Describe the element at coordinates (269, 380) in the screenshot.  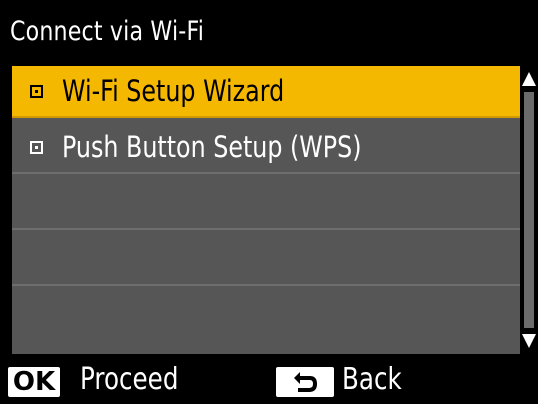
I see `footer-bar: OK Proceed Back` at that location.